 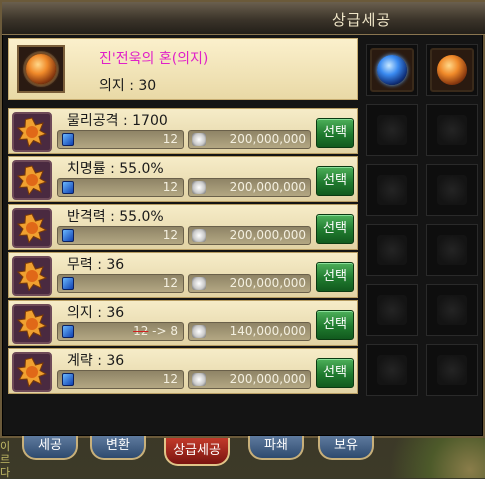 I want to click on option-label: 반격력 : 55.0%, so click(x=115, y=217).